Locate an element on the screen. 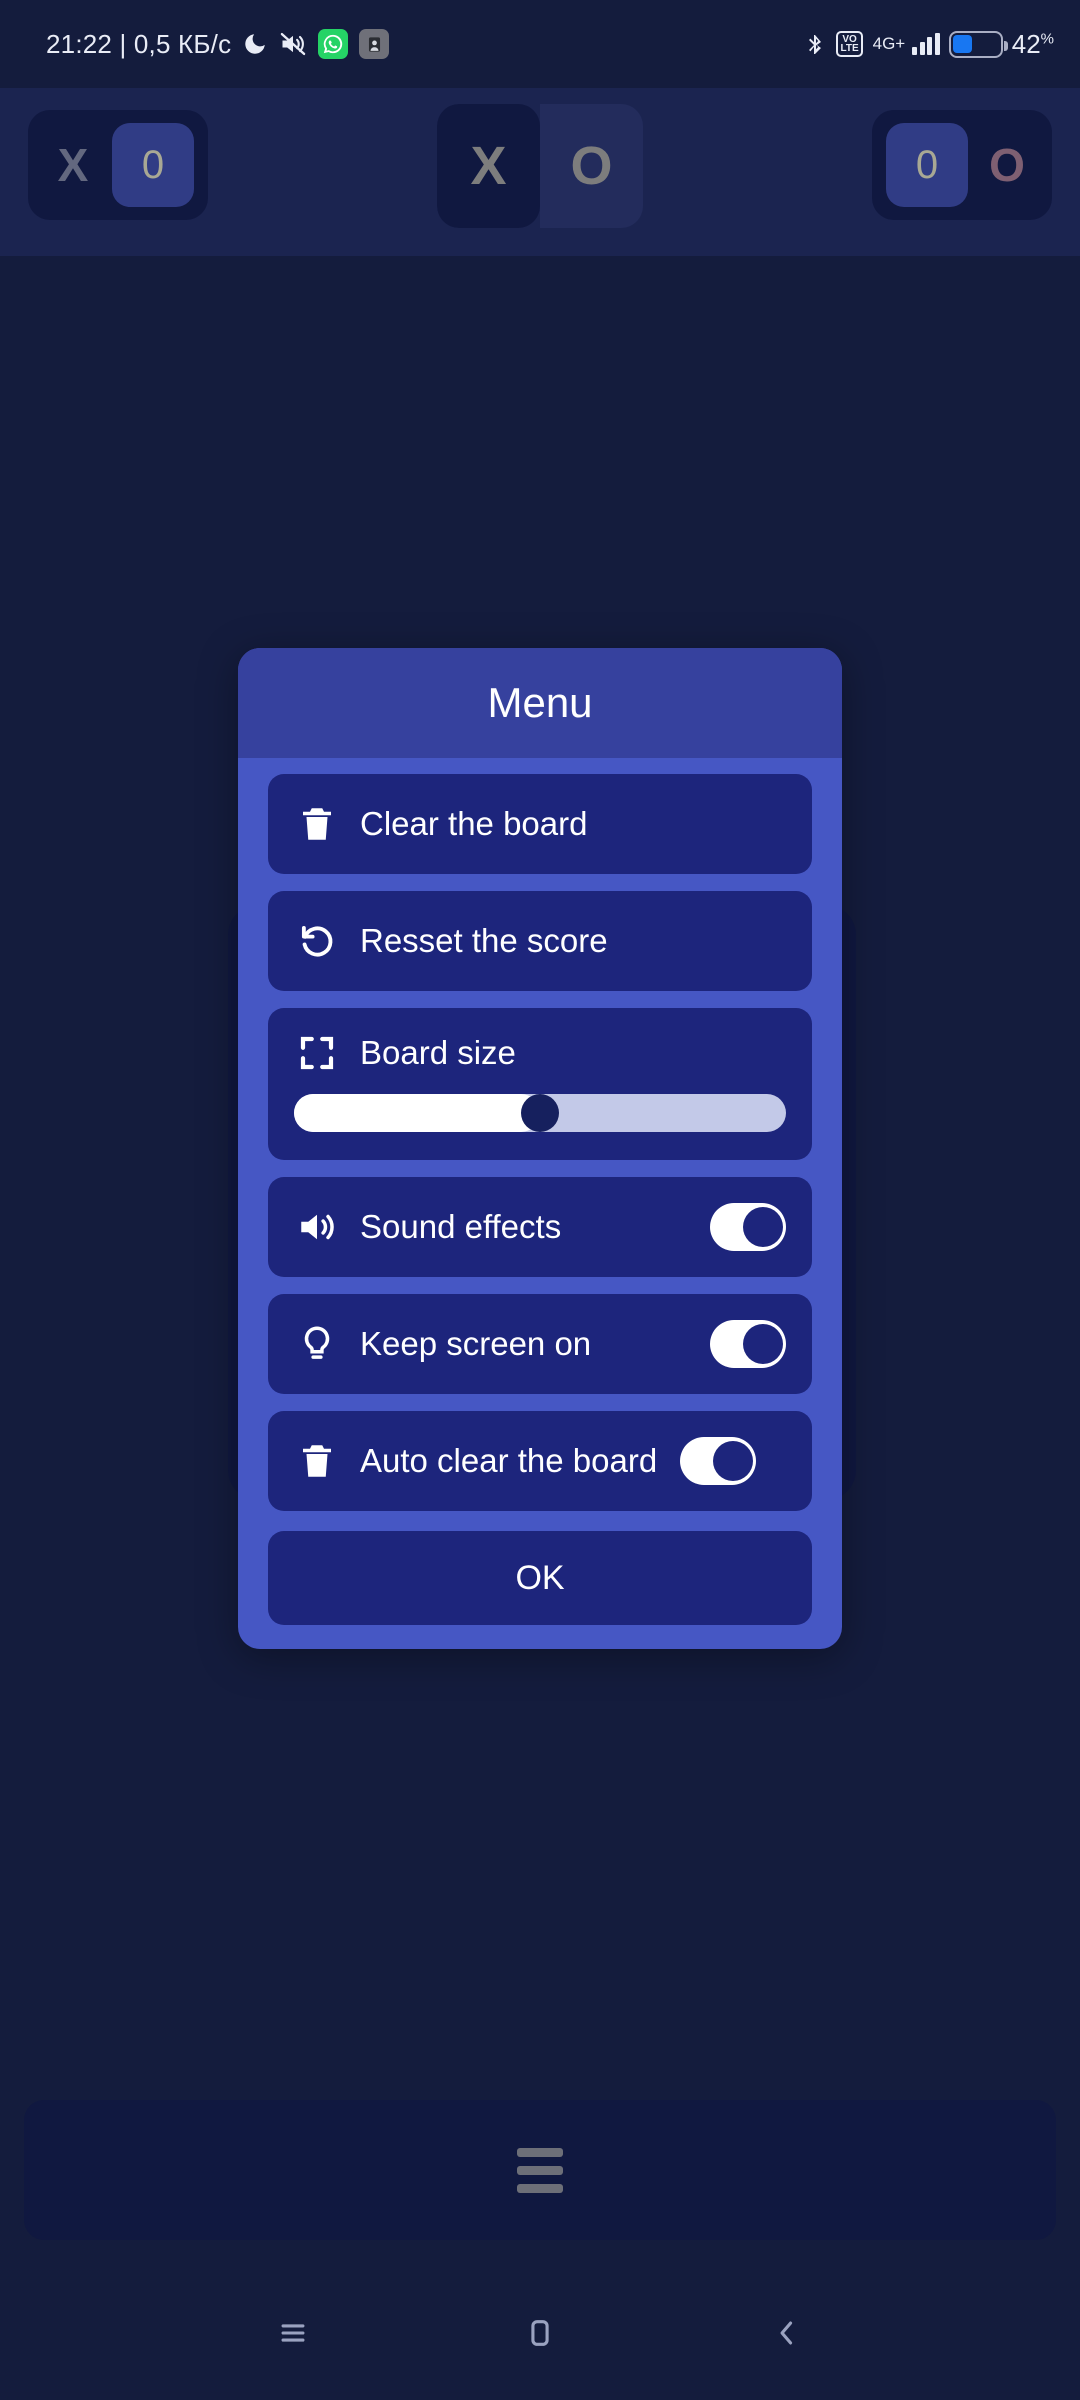 Image resolution: width=1080 pixels, height=2400 pixels. volte-icon: VO LTE is located at coordinates (849, 44).